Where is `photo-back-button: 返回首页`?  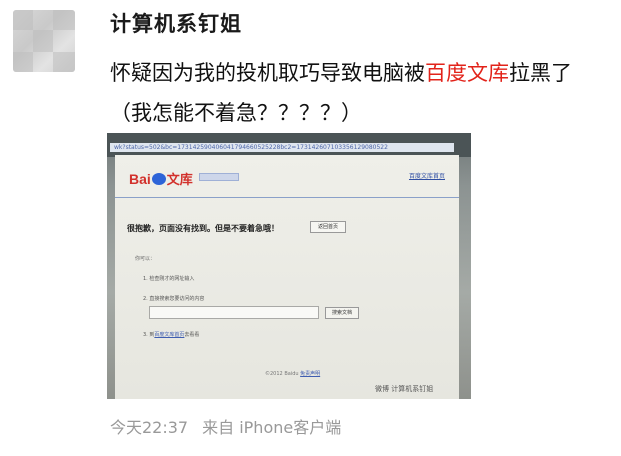 photo-back-button: 返回首页 is located at coordinates (328, 227).